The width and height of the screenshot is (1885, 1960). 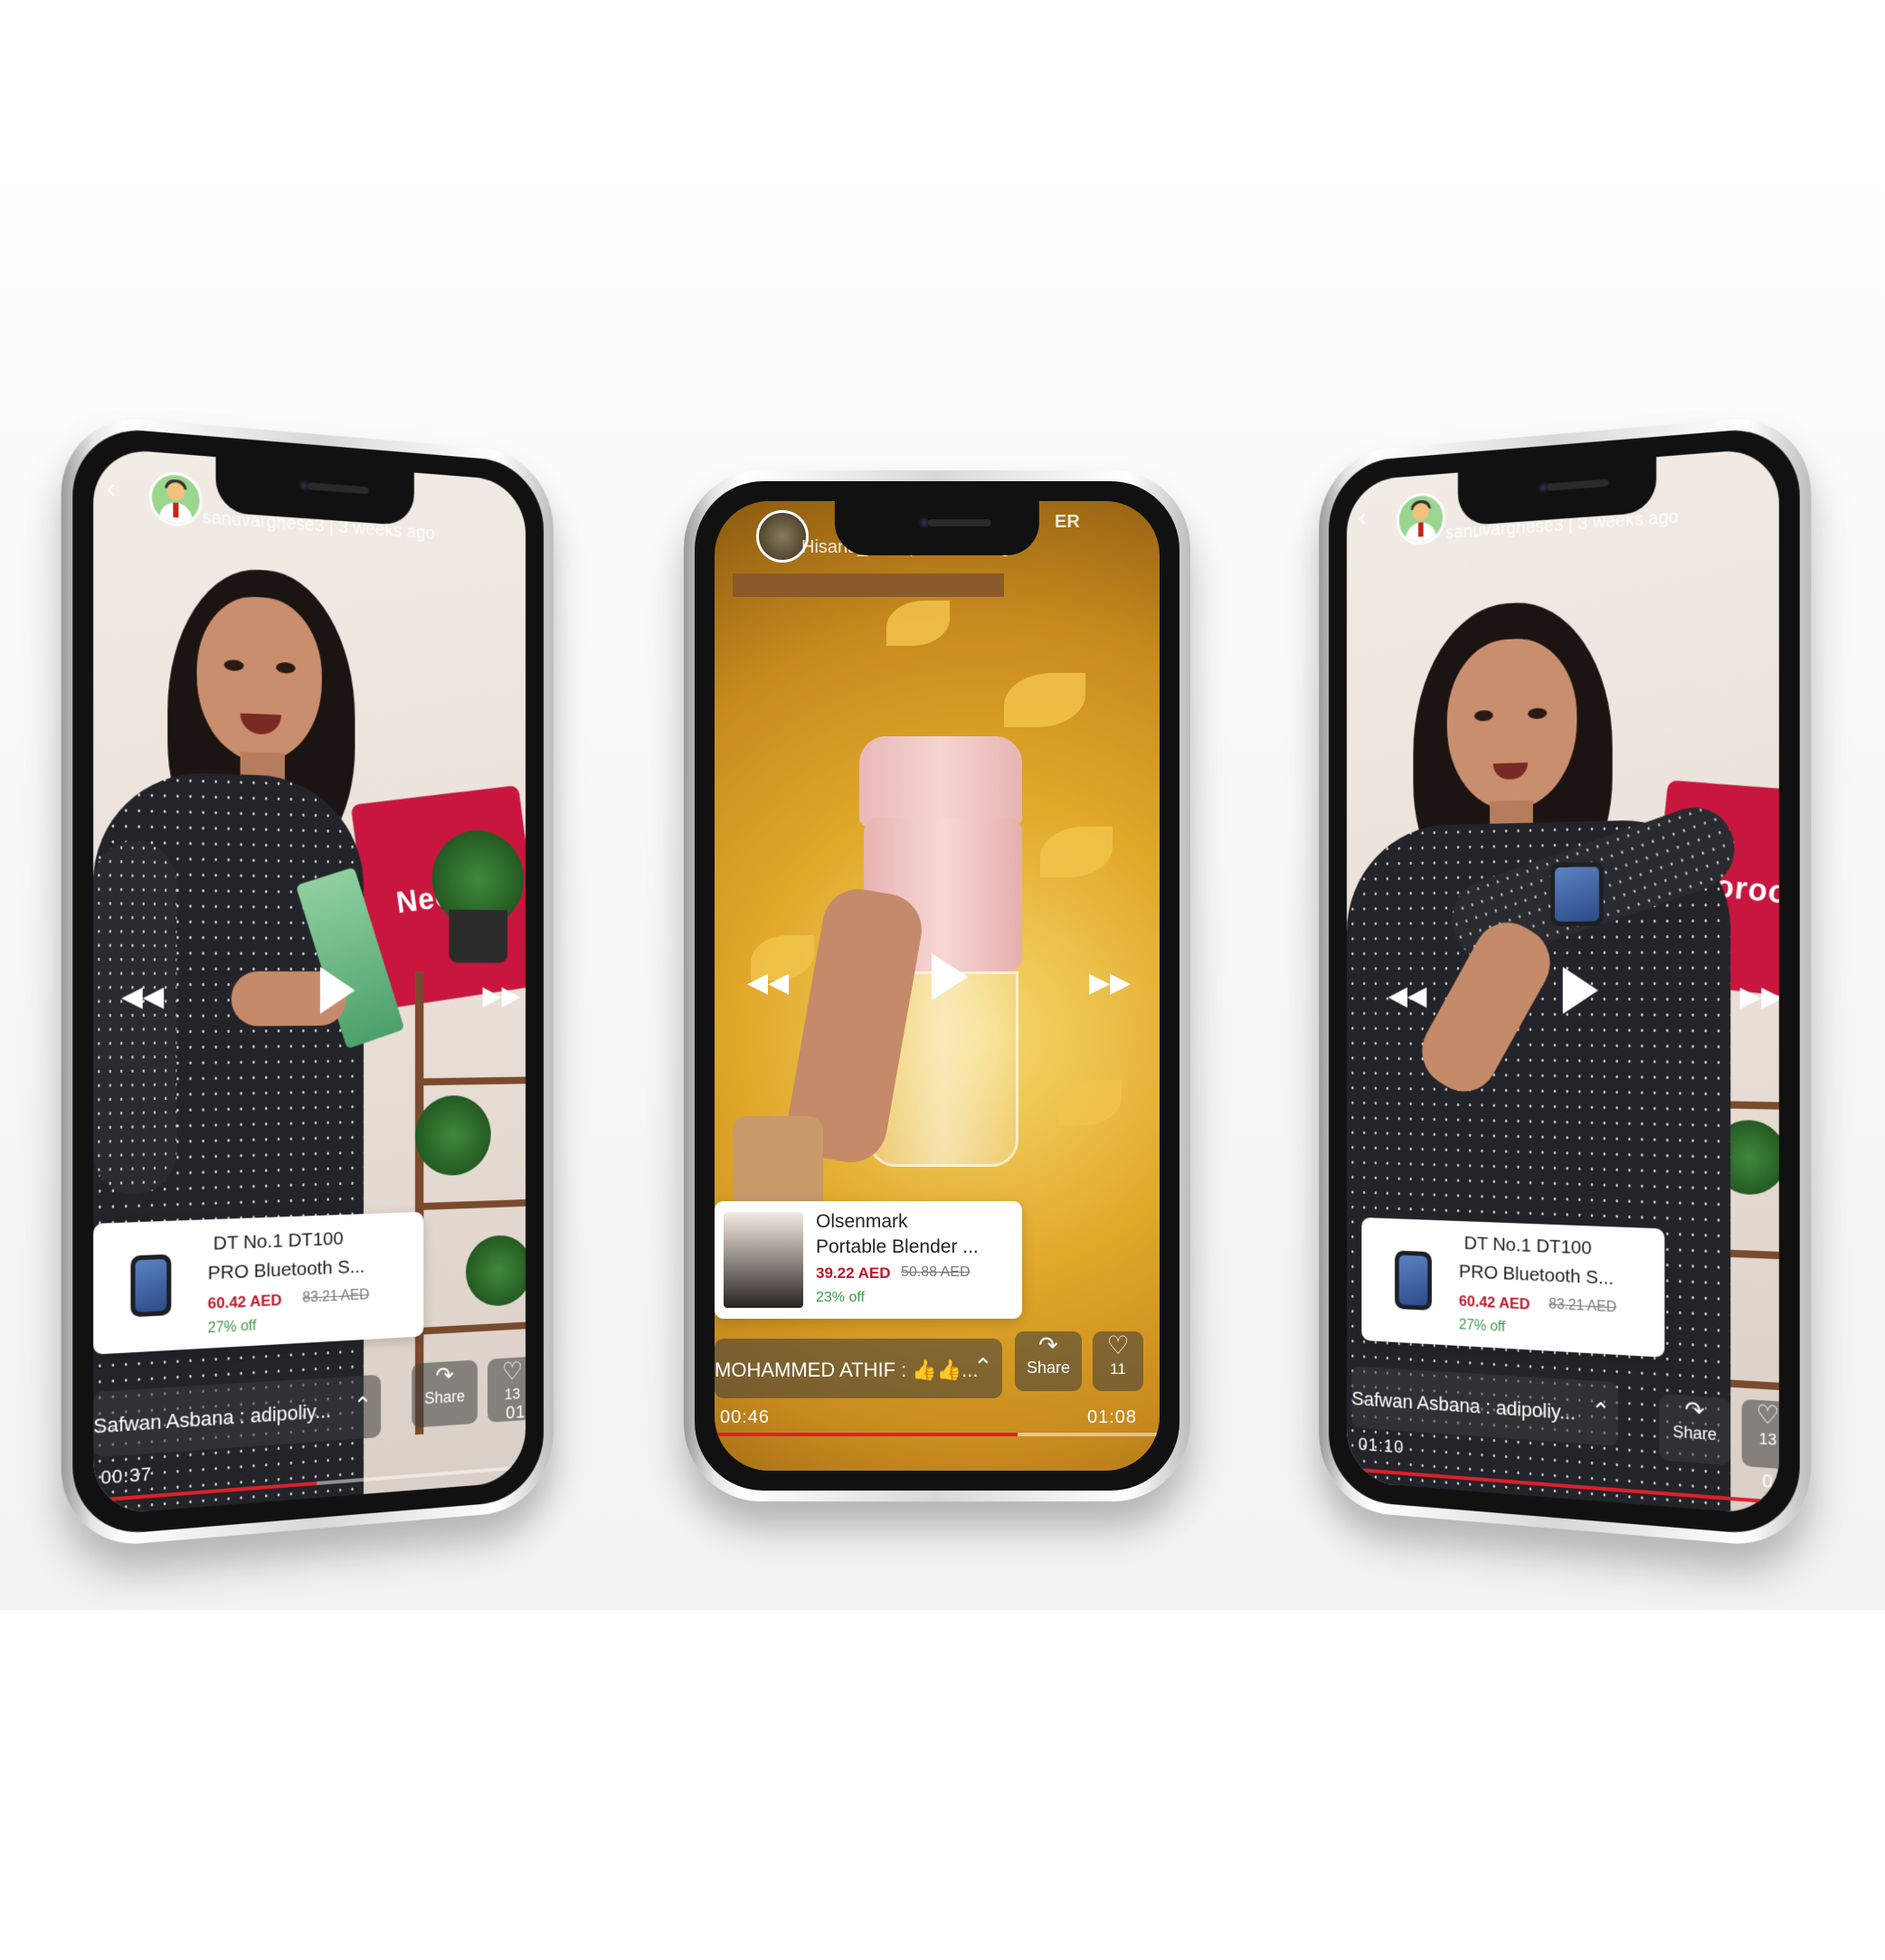 I want to click on current-time: 00:46, so click(x=745, y=1418).